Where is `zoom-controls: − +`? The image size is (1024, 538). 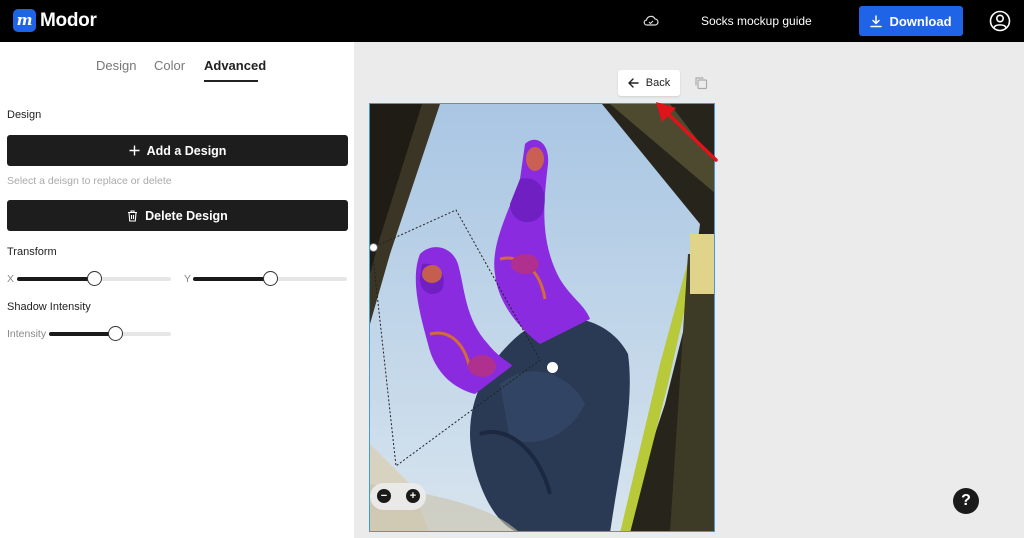
zoom-controls: − + is located at coordinates (398, 496).